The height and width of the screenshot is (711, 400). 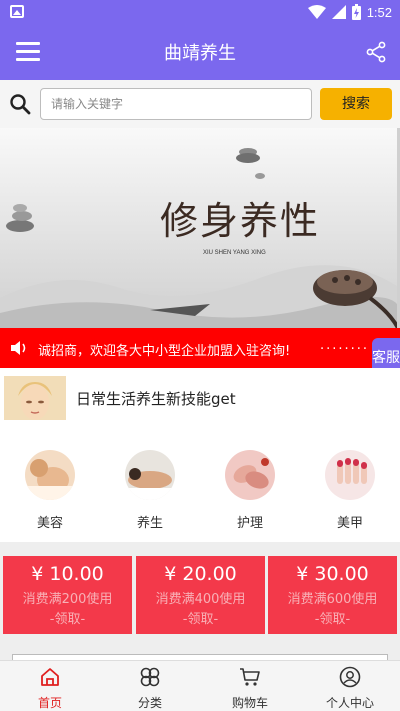 What do you see at coordinates (18, 348) in the screenshot?
I see `speaker-icon` at bounding box center [18, 348].